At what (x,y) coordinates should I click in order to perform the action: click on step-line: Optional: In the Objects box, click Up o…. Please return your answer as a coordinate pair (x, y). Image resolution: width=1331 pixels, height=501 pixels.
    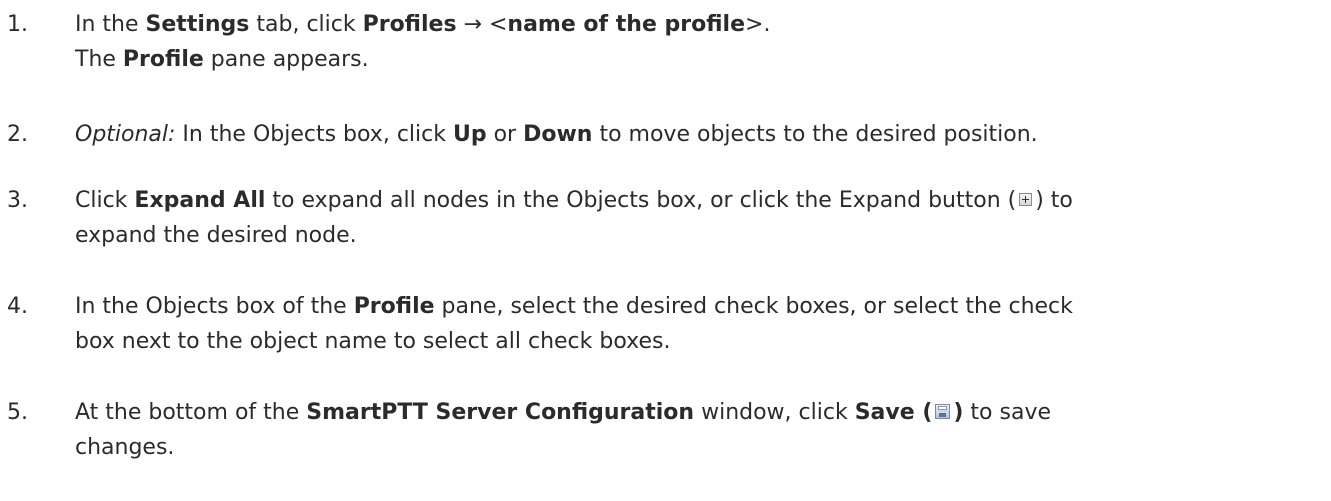
    Looking at the image, I should click on (700, 134).